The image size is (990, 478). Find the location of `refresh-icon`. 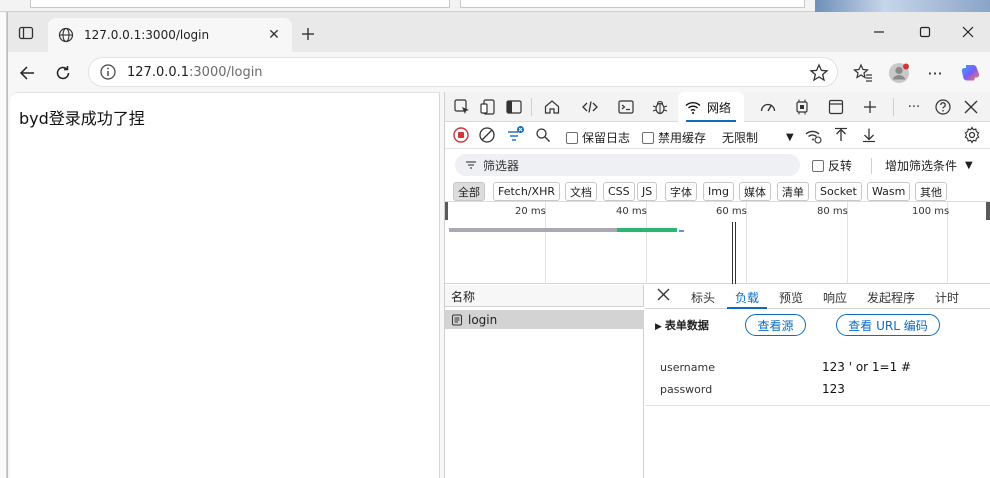

refresh-icon is located at coordinates (63, 73).